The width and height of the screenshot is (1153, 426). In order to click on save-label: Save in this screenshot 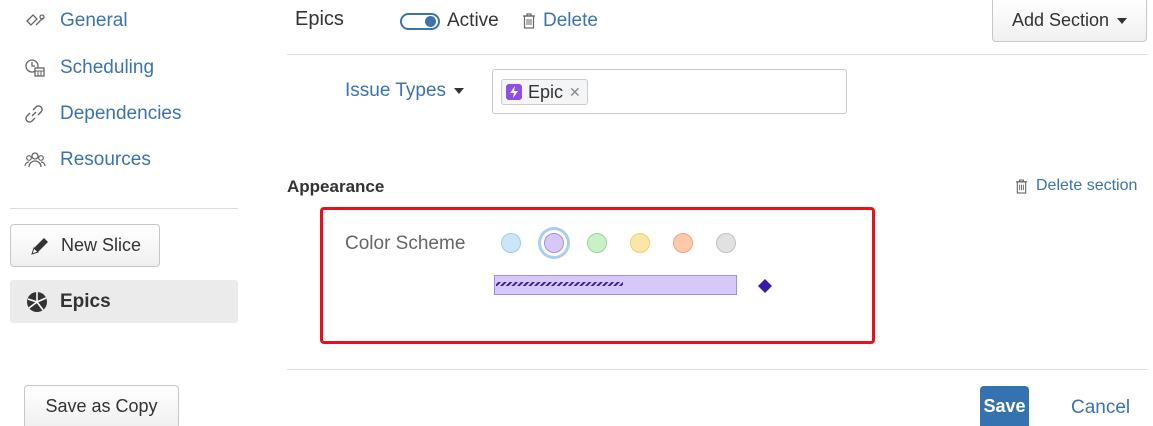, I will do `click(1004, 405)`.